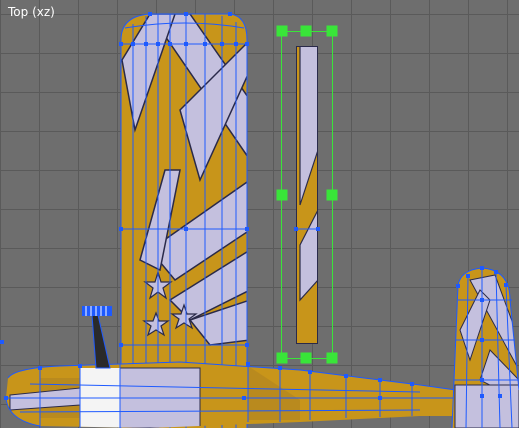  Describe the element at coordinates (97, 337) in the screenshot. I see `propeller-stand-mesh` at that location.